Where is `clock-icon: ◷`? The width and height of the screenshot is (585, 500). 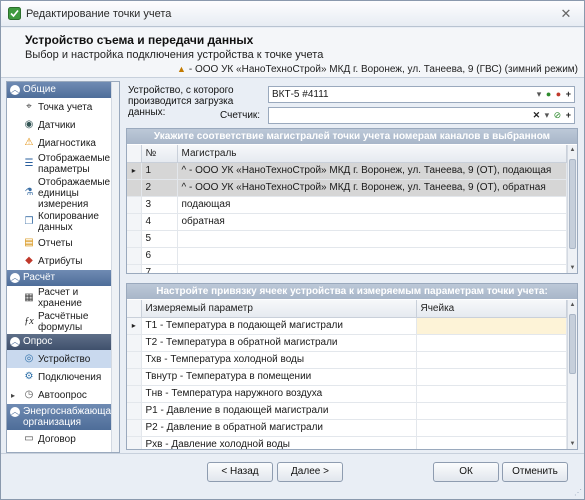
clock-icon: ◷ is located at coordinates (29, 394).